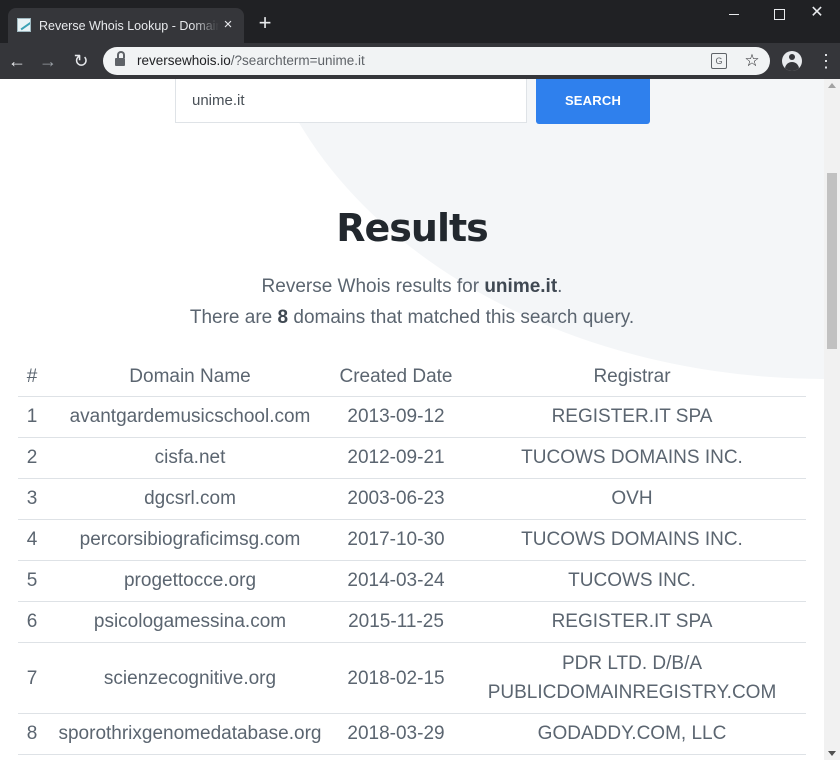  What do you see at coordinates (190, 417) in the screenshot?
I see `domain-name-cell: avantgardemusicschool.com` at bounding box center [190, 417].